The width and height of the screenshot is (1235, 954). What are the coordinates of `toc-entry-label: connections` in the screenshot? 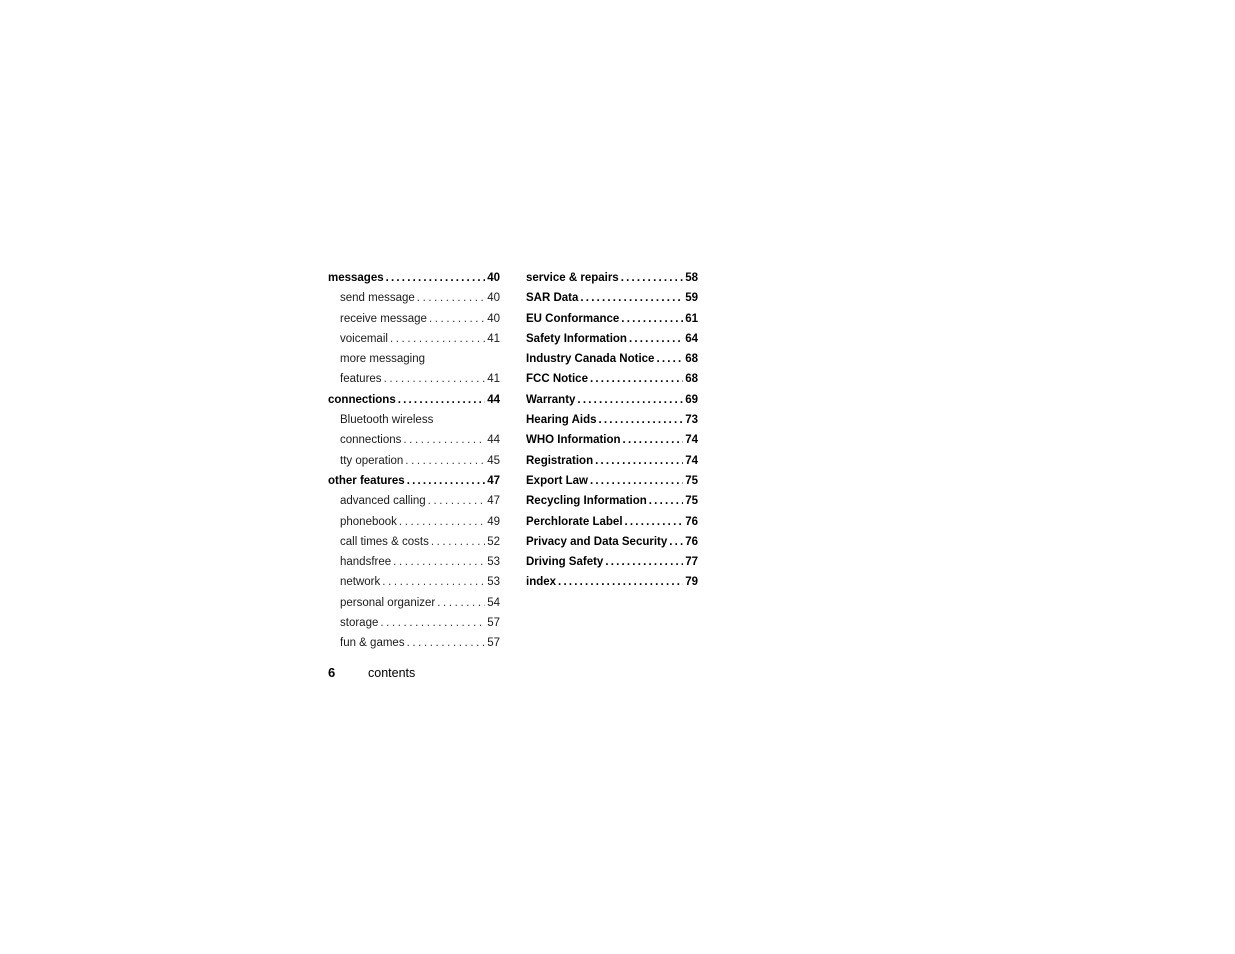 It's located at (362, 399).